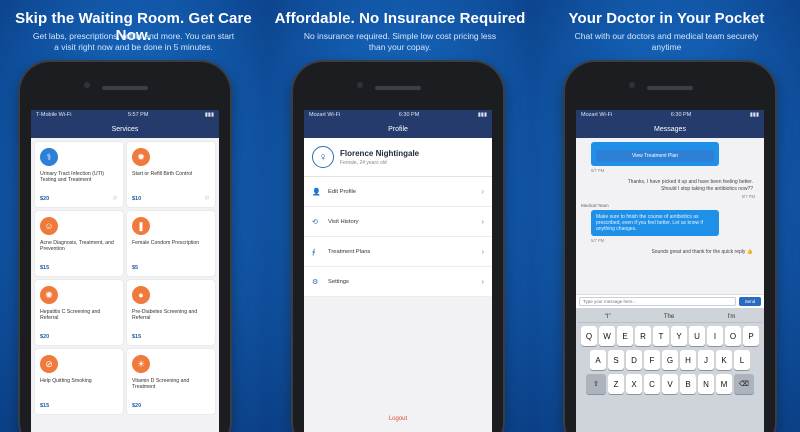  I want to click on key: K, so click(724, 360).